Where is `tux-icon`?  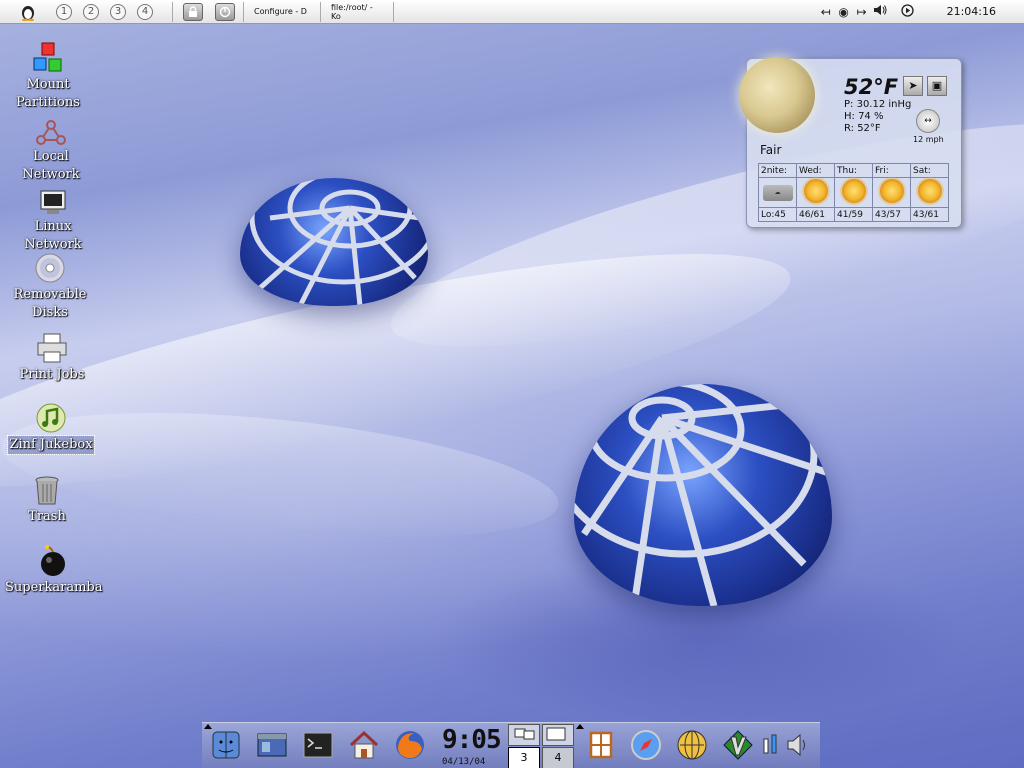
tux-icon is located at coordinates (28, 13).